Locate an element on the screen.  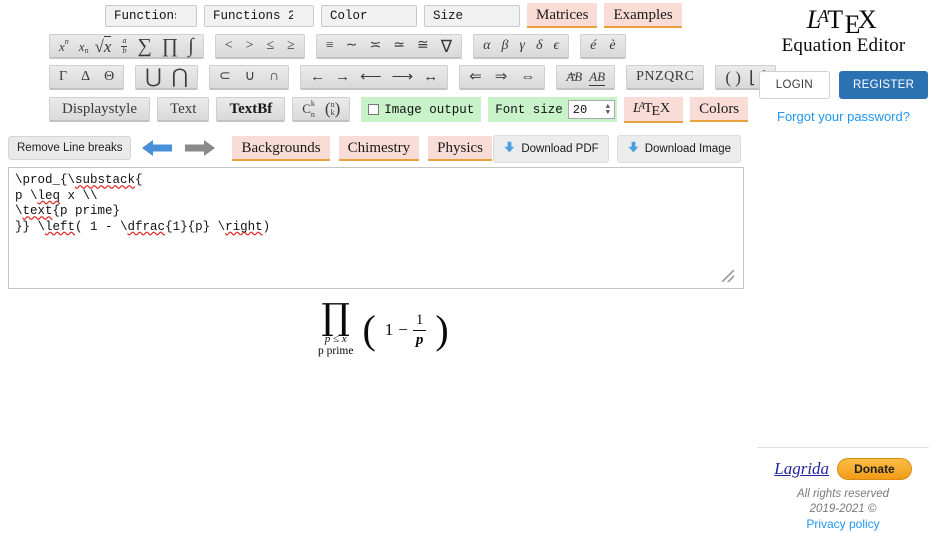
e-grave-icon: è is located at coordinates (612, 46).